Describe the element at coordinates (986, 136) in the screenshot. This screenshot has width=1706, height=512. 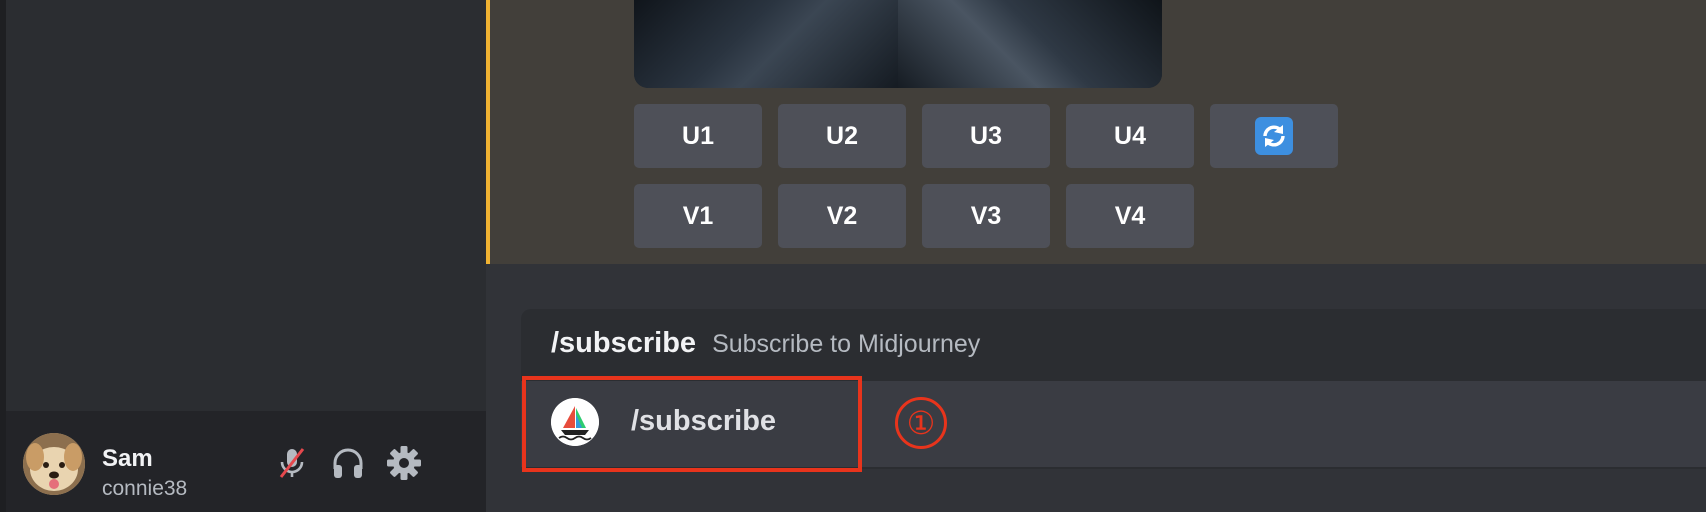
I see `upscale-3-button: U3` at that location.